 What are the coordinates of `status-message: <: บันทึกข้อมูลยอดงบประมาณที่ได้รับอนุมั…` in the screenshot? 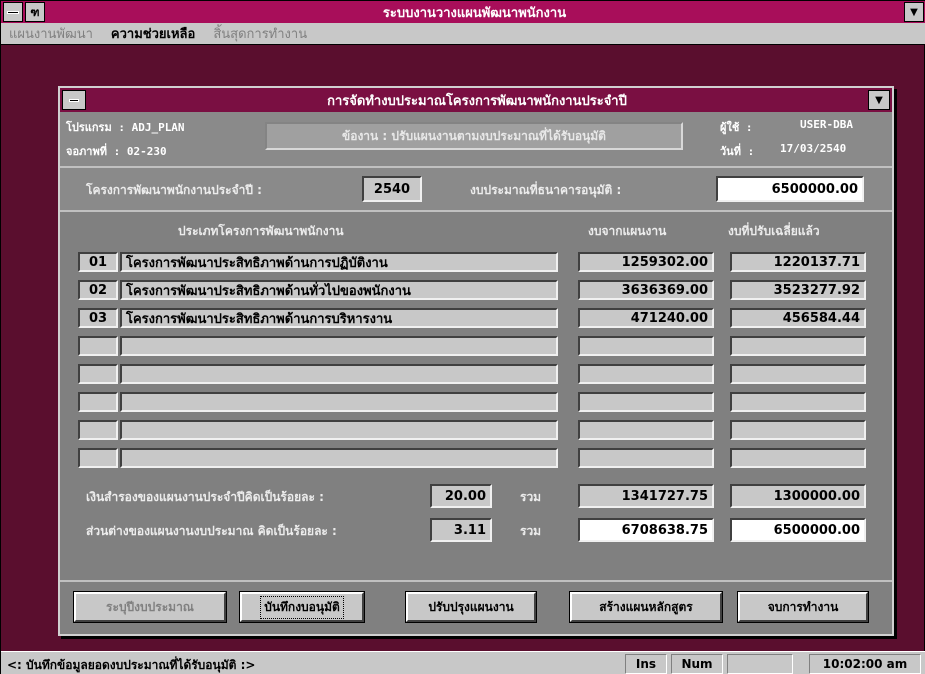 It's located at (131, 665).